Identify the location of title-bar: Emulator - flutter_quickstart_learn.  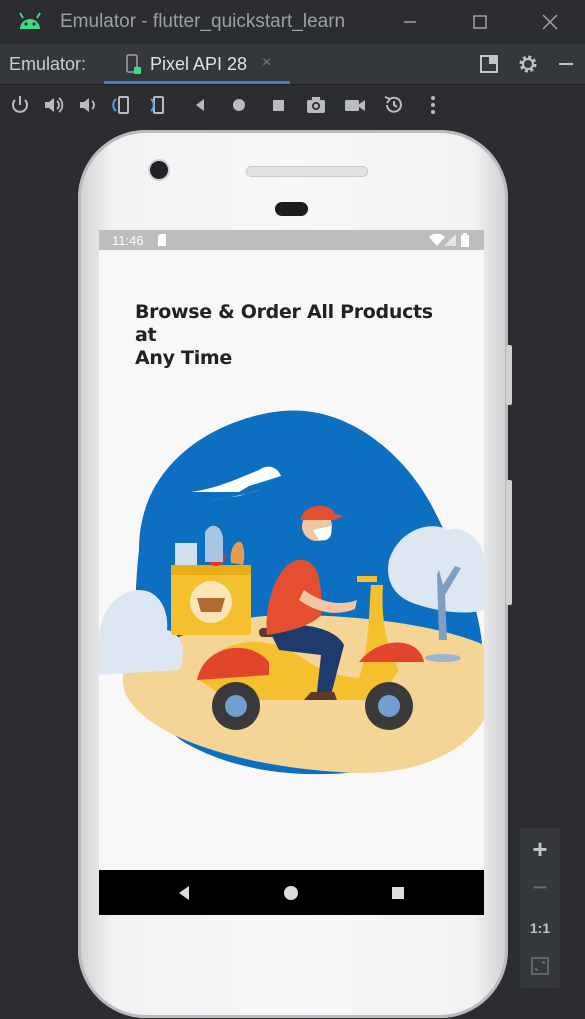
(292, 22).